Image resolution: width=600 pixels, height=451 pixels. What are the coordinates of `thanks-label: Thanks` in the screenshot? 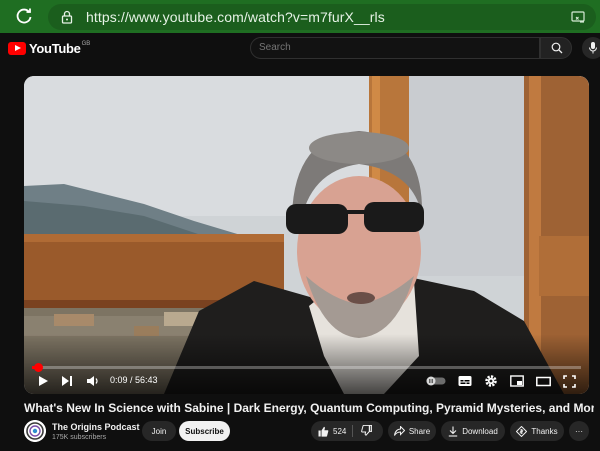 It's located at (544, 431).